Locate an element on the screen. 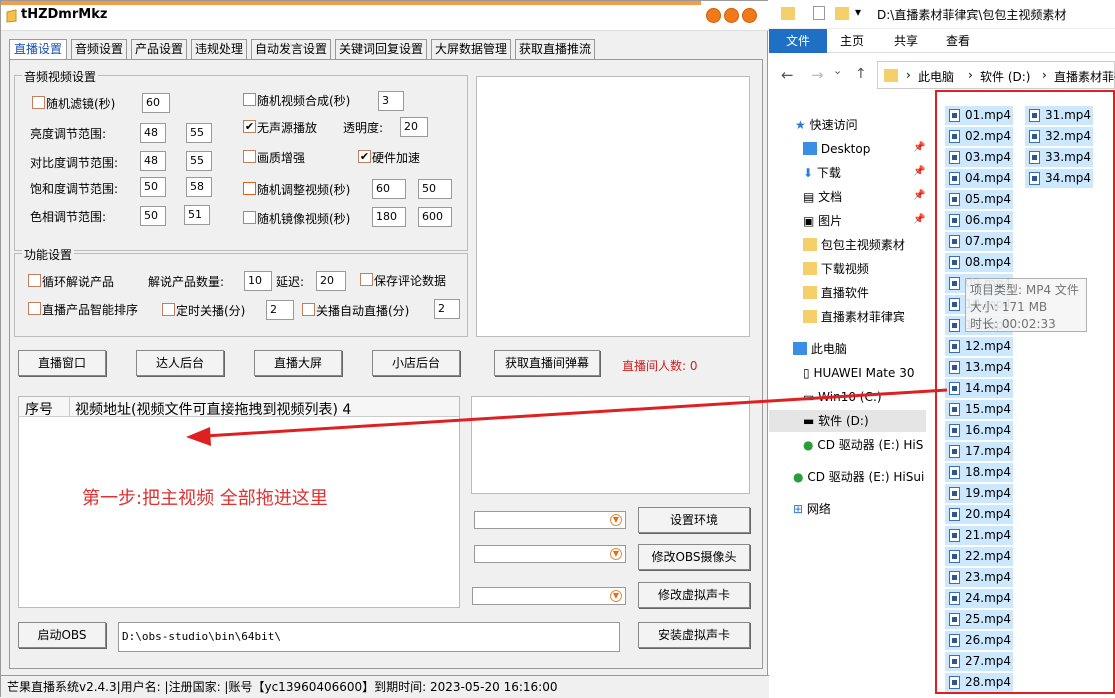 This screenshot has height=698, width=1115. arrow-head is located at coordinates (198, 436).